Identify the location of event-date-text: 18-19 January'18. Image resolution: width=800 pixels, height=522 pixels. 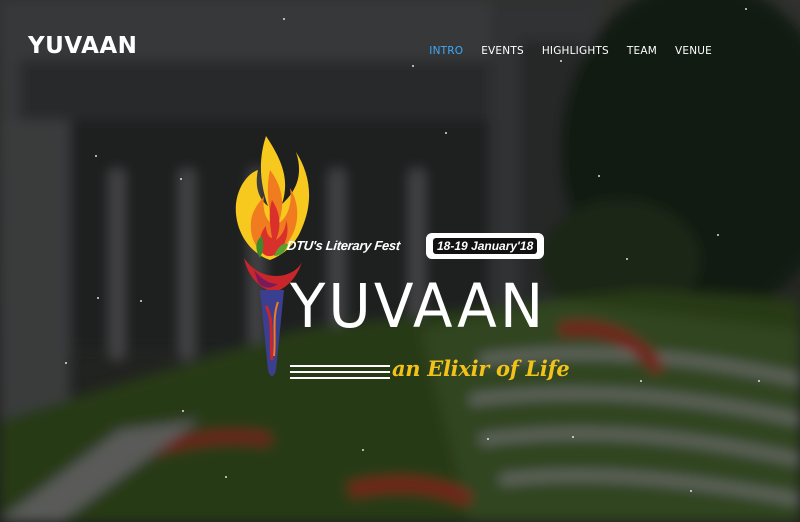
(485, 246).